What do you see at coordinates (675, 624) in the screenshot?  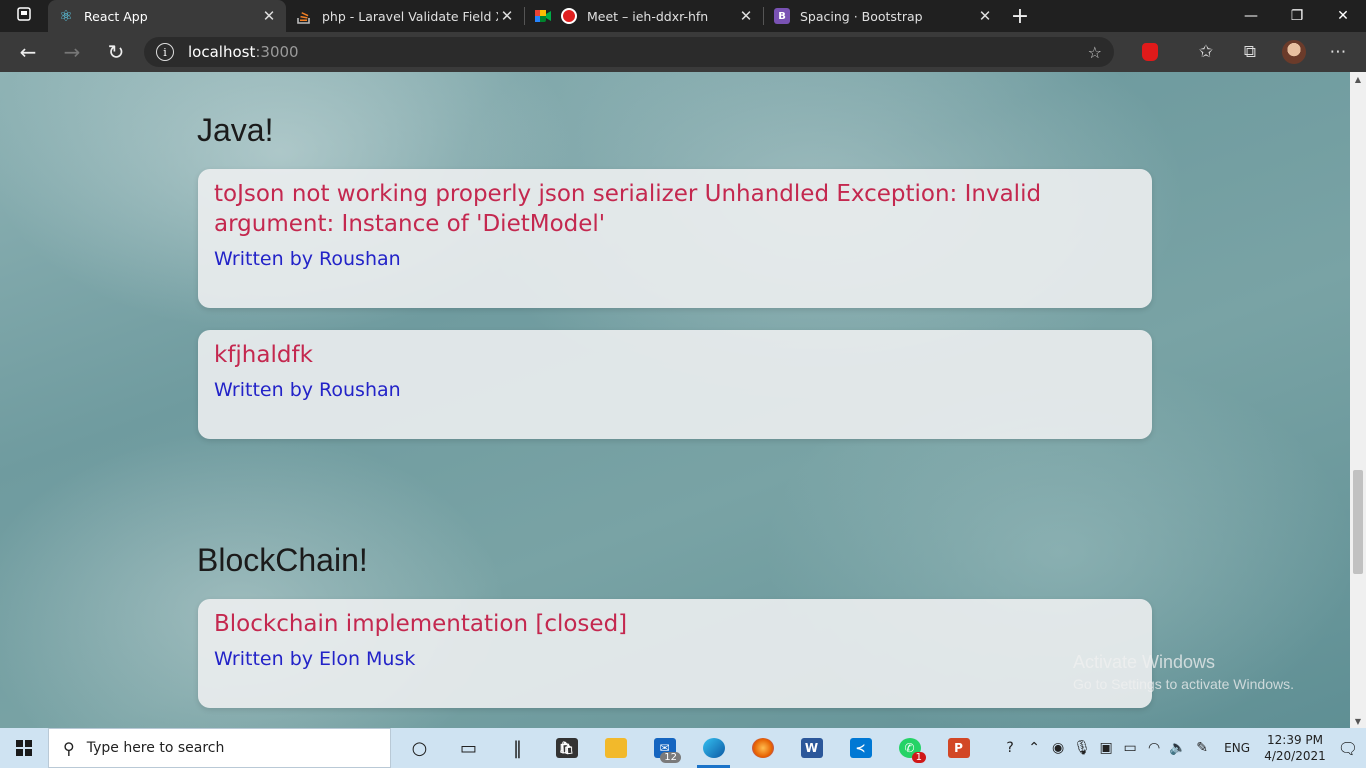 I see `question-title: Blockchain implementation [closed]` at bounding box center [675, 624].